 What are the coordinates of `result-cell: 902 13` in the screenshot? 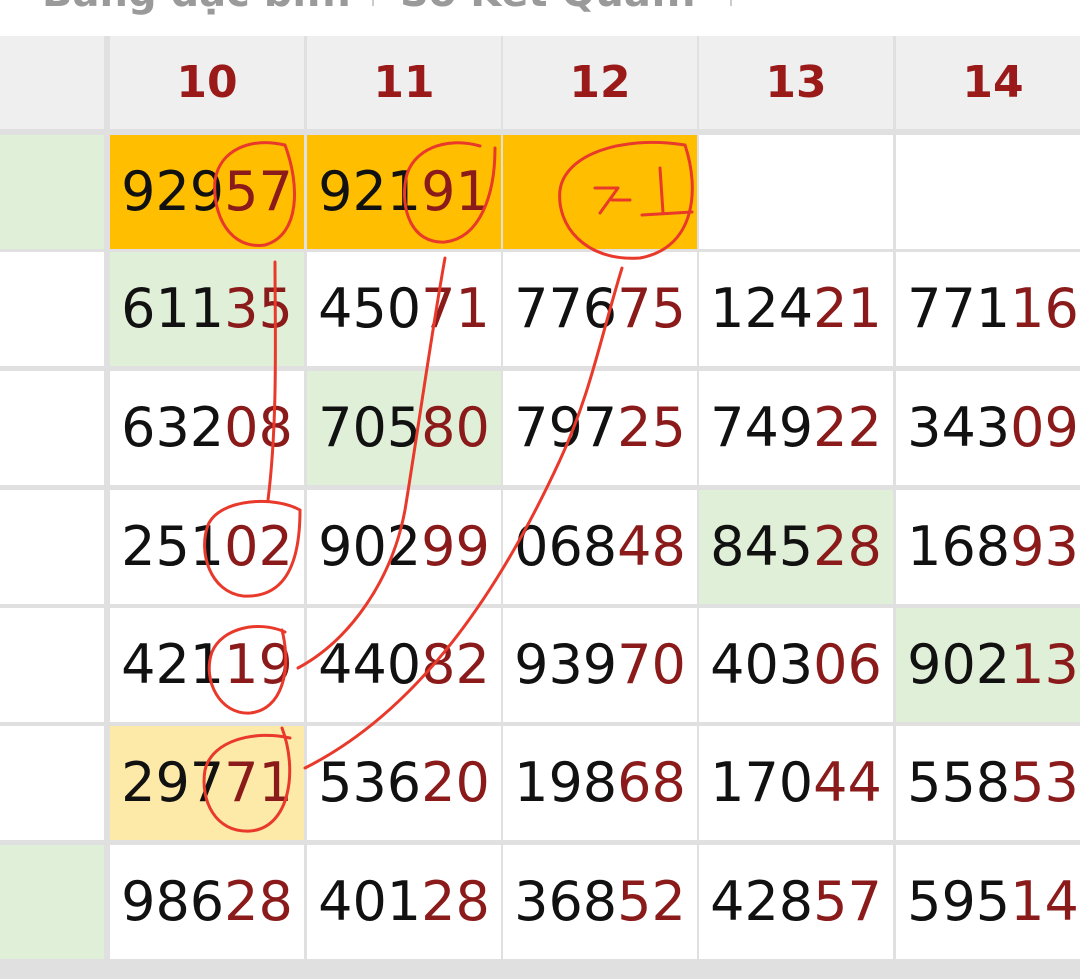 It's located at (988, 665).